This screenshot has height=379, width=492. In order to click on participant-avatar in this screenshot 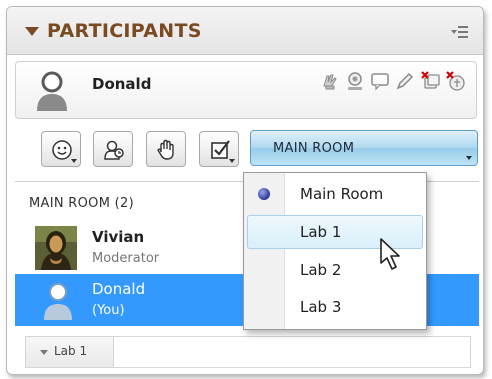, I will do `click(56, 248)`.